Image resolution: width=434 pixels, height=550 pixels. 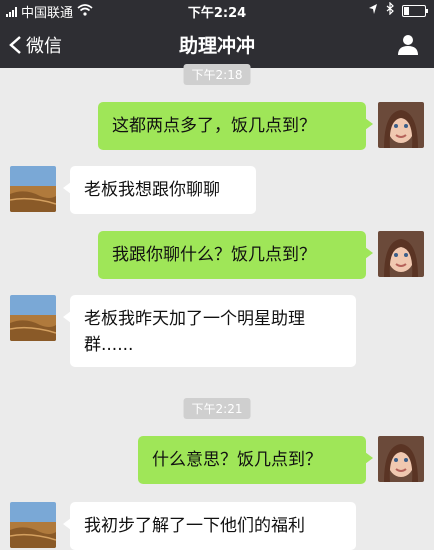 I want to click on chat-title: 助理冲冲, so click(x=216, y=46).